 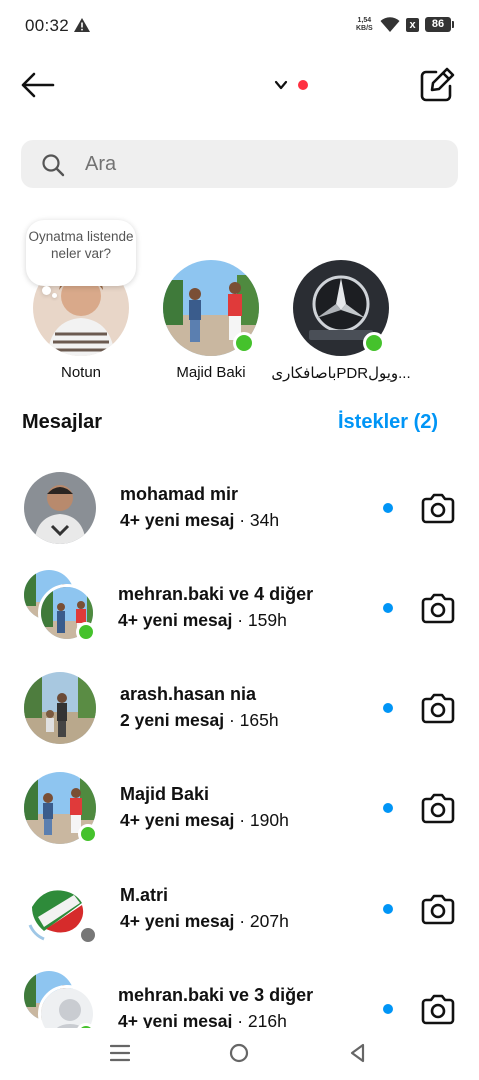 What do you see at coordinates (294, 85) in the screenshot?
I see `account-switcher` at bounding box center [294, 85].